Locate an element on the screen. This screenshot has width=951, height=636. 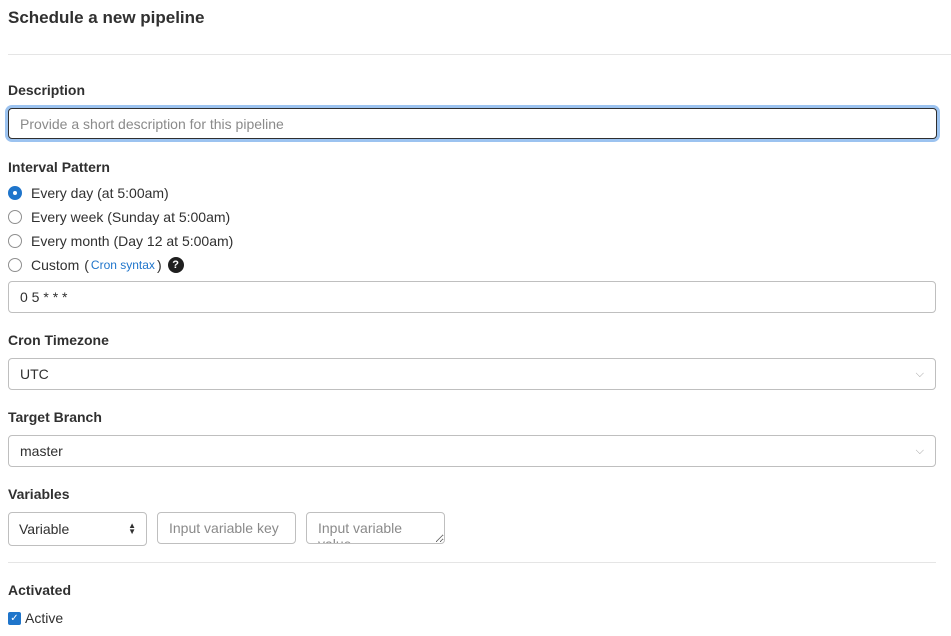
radio-option-every-day: Every day (at 5:00am) is located at coordinates (88, 193).